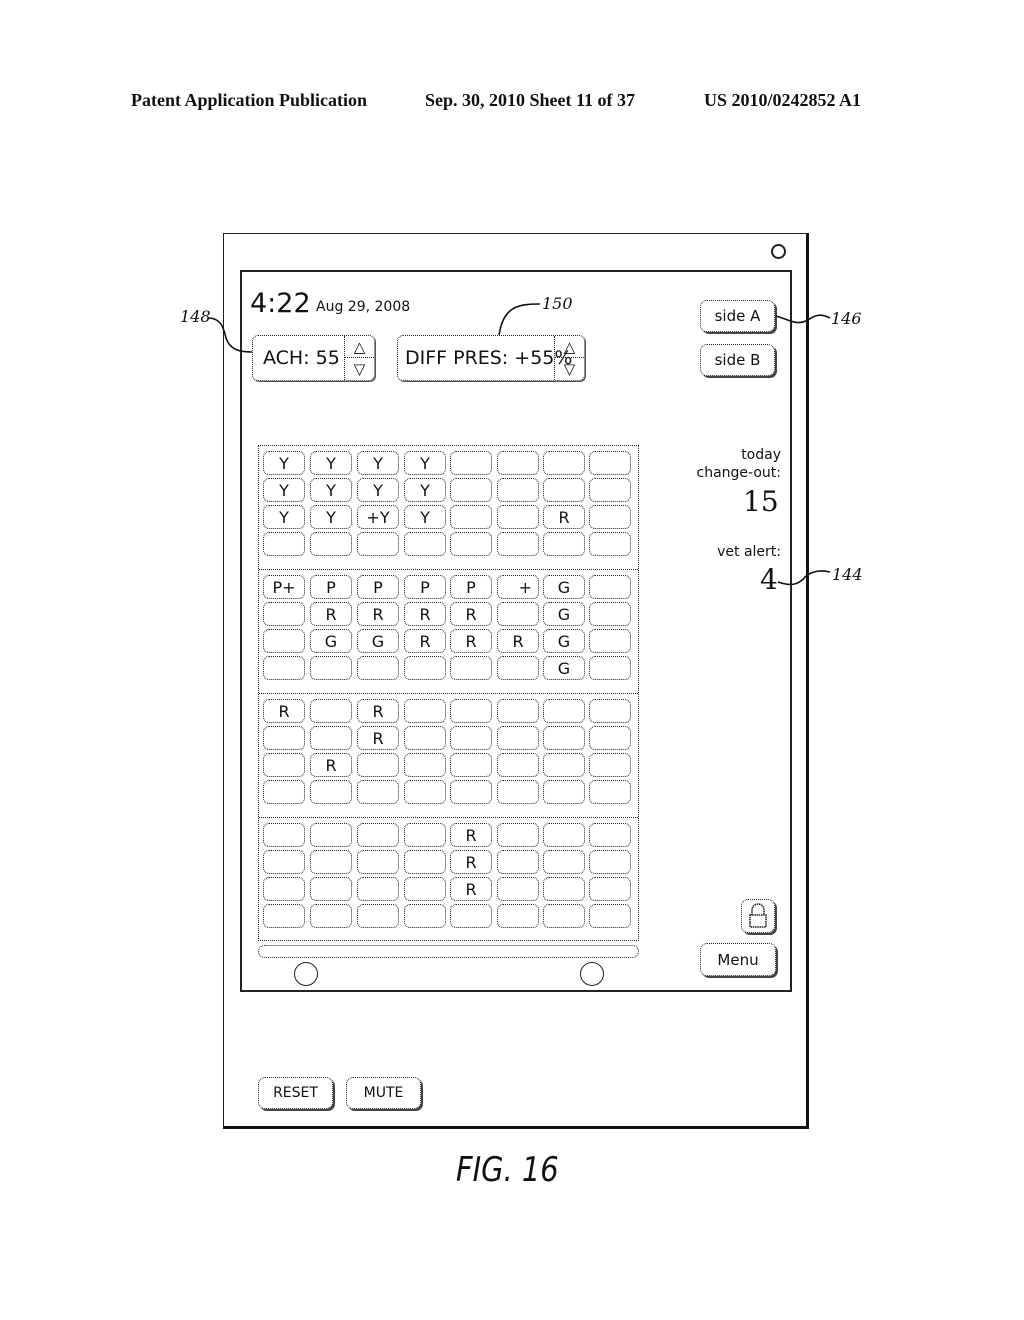  Describe the element at coordinates (758, 916) in the screenshot. I see `lock-button` at that location.